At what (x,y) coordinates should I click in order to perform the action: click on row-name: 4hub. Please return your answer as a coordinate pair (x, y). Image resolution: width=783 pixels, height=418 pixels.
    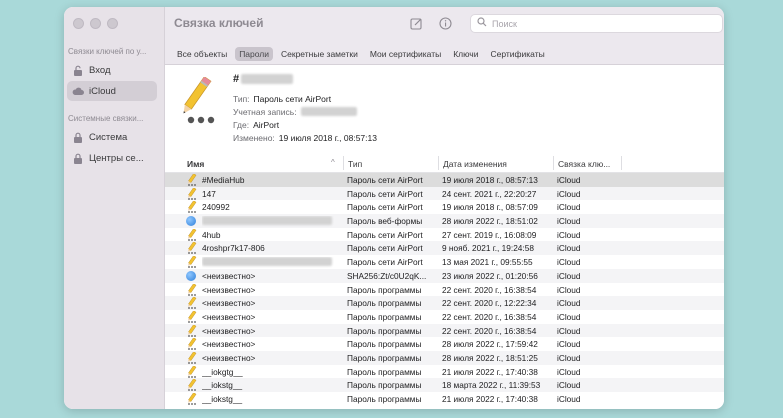
    Looking at the image, I should click on (211, 234).